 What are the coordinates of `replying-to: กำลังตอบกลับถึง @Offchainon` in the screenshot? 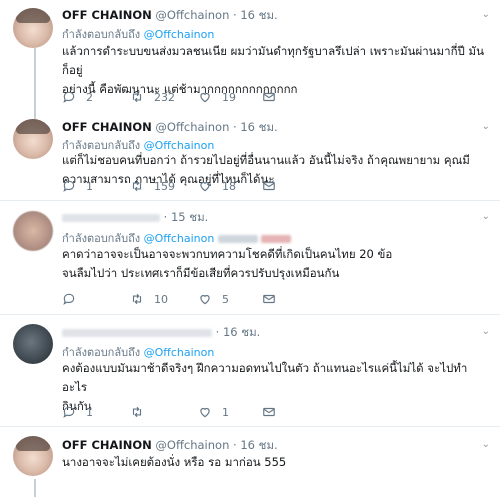 It's located at (138, 34).